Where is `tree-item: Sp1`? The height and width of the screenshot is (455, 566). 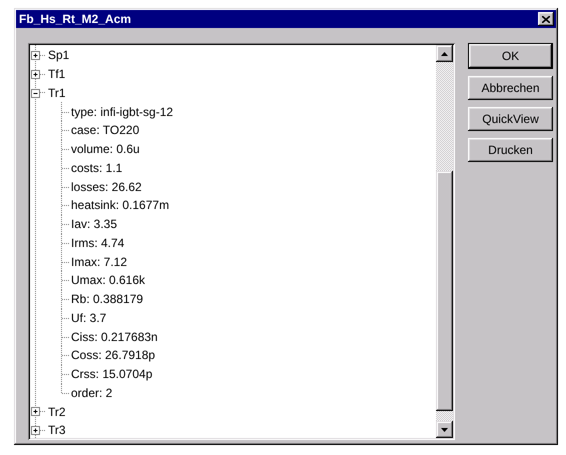
tree-item: Sp1 is located at coordinates (59, 55).